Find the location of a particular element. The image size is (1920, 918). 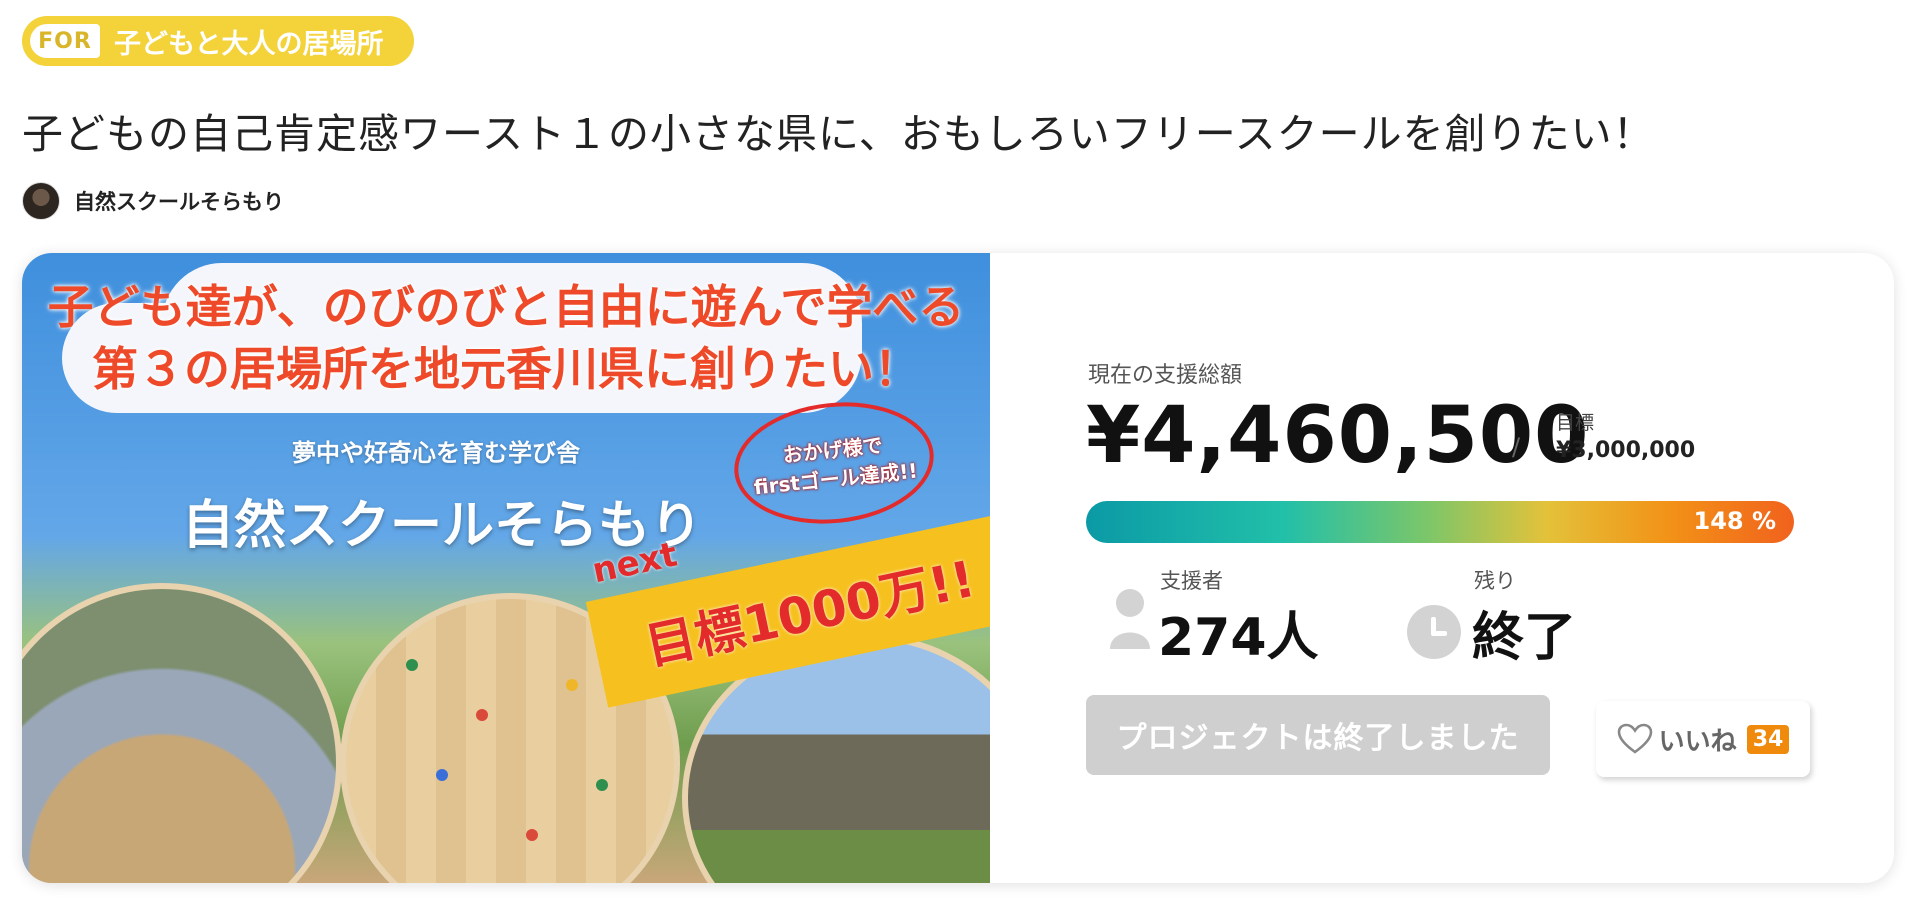

clock-icon is located at coordinates (1434, 632).